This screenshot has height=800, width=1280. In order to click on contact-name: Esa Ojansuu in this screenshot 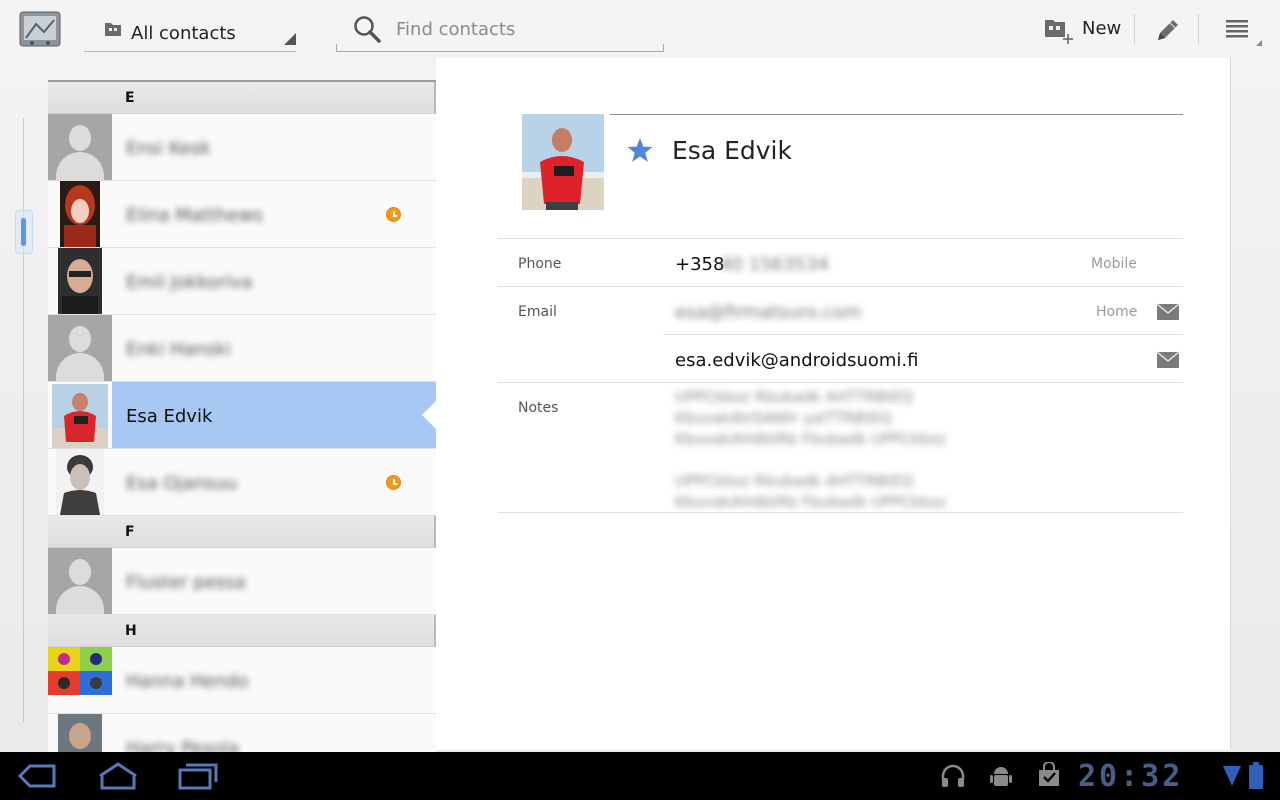, I will do `click(182, 483)`.